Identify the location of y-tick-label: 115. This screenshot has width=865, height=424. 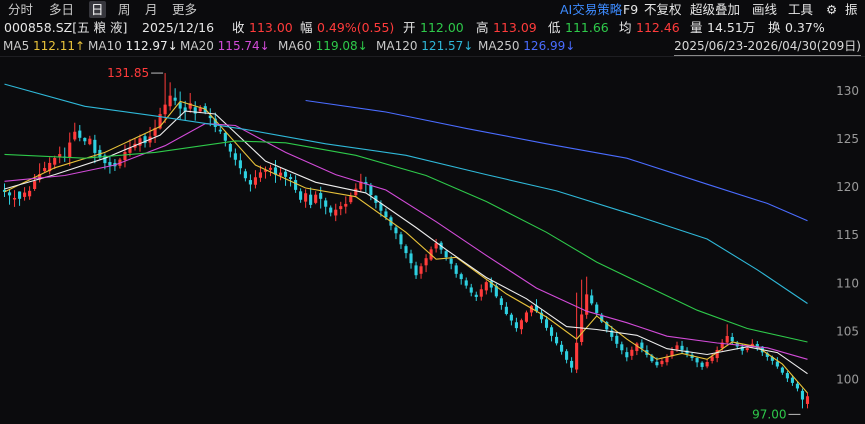
(847, 235).